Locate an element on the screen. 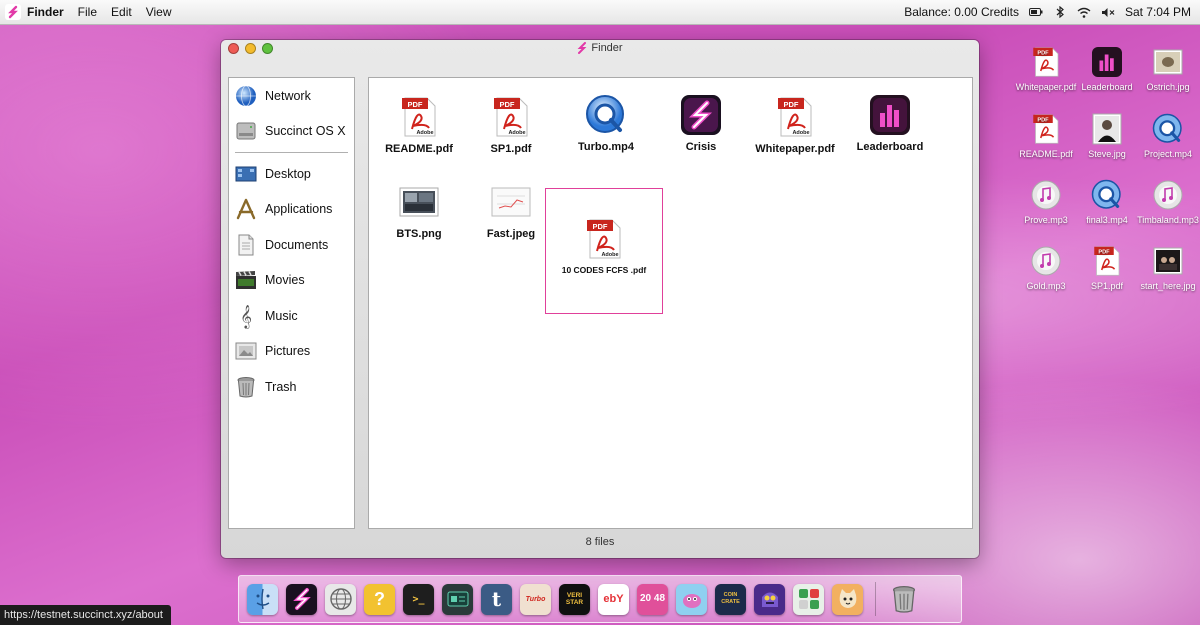 This screenshot has height=625, width=1200. movies-icon is located at coordinates (246, 280).